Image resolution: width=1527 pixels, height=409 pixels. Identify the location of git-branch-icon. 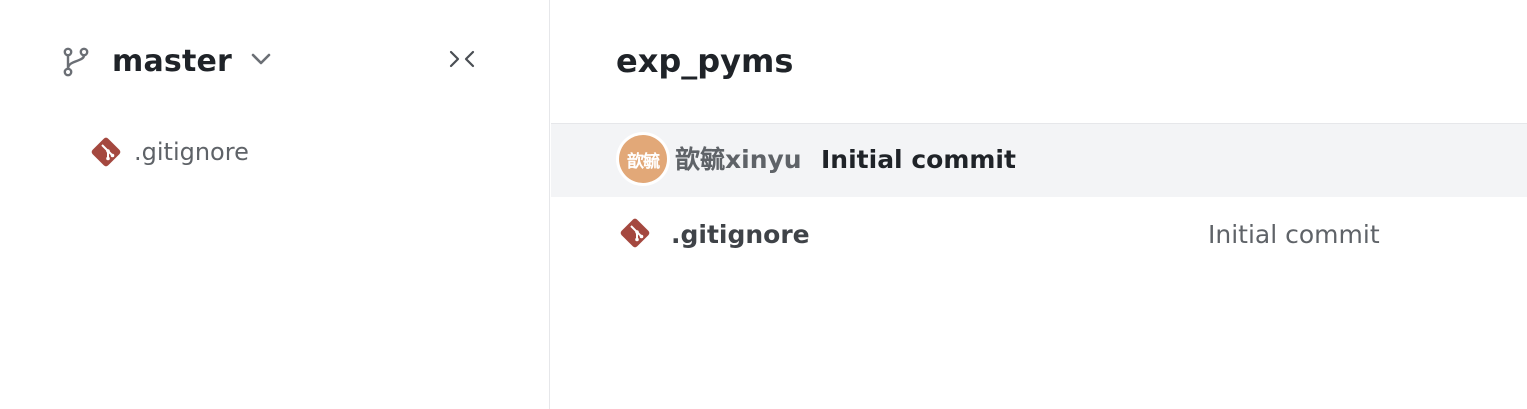
(76, 62).